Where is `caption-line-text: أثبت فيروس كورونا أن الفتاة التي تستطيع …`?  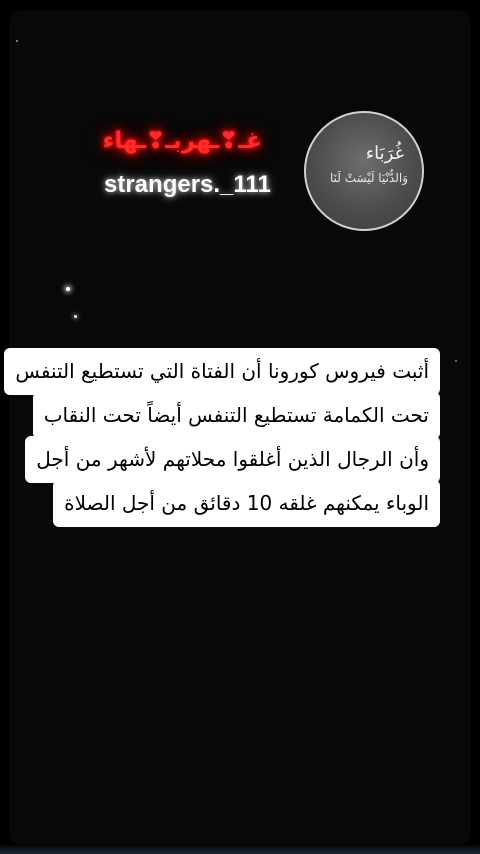
caption-line-text: أثبت فيروس كورونا أن الفتاة التي تستطيع … is located at coordinates (222, 371).